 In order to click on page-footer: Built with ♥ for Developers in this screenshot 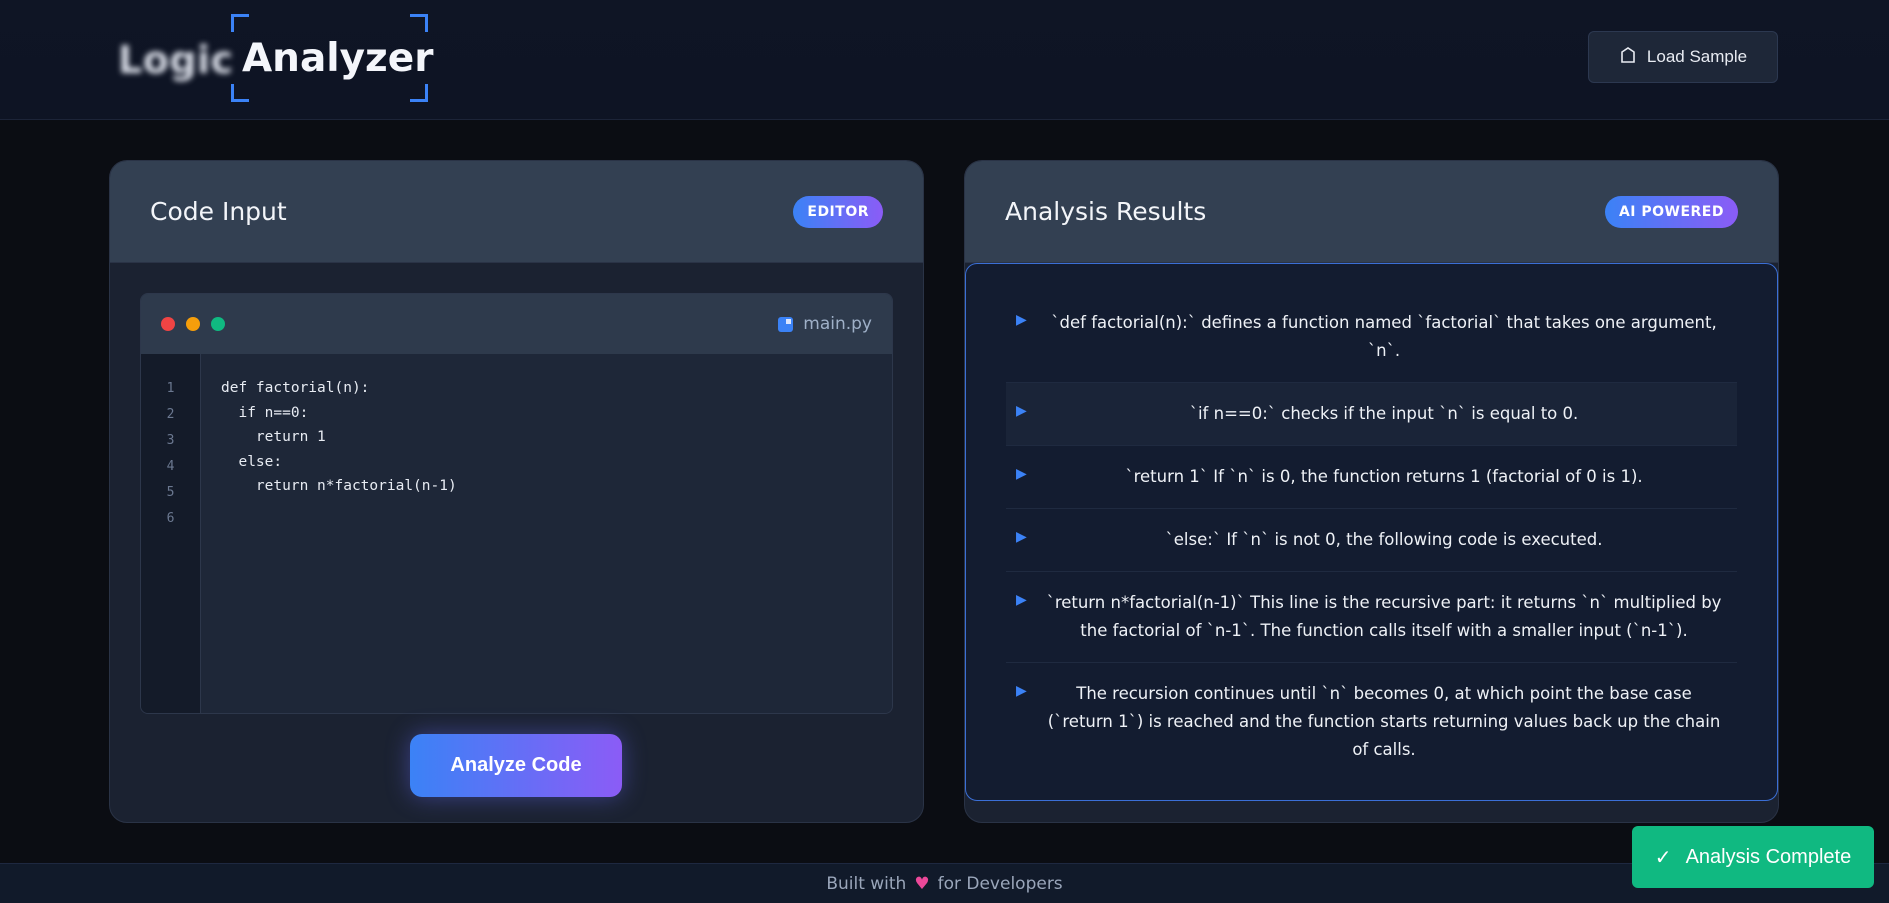, I will do `click(944, 883)`.